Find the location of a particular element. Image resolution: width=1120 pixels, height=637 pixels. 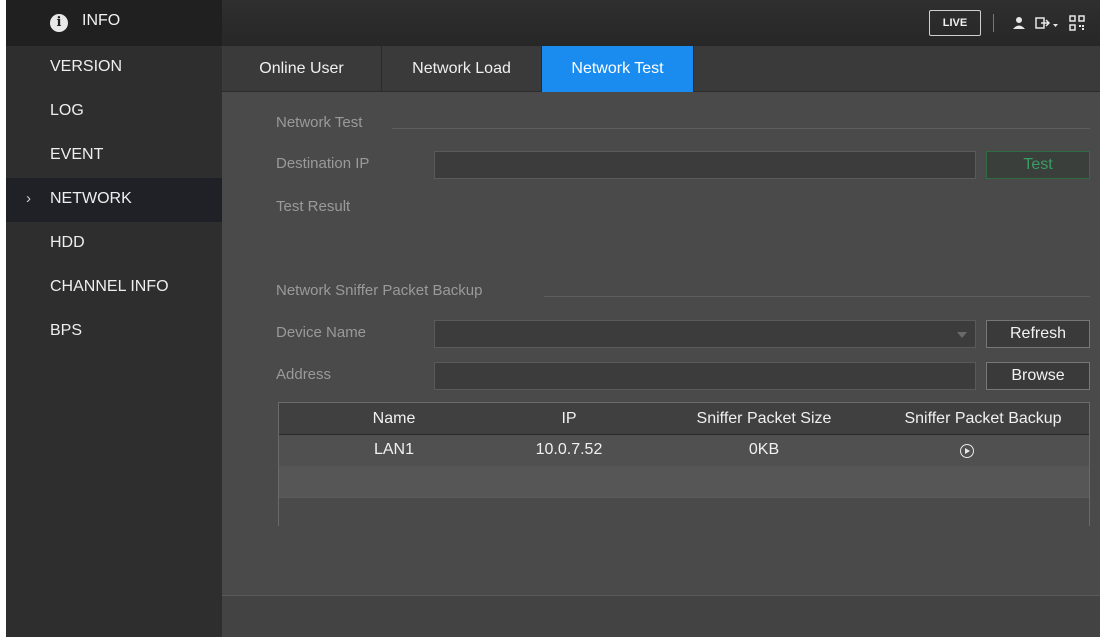

user-icon is located at coordinates (1019, 23).